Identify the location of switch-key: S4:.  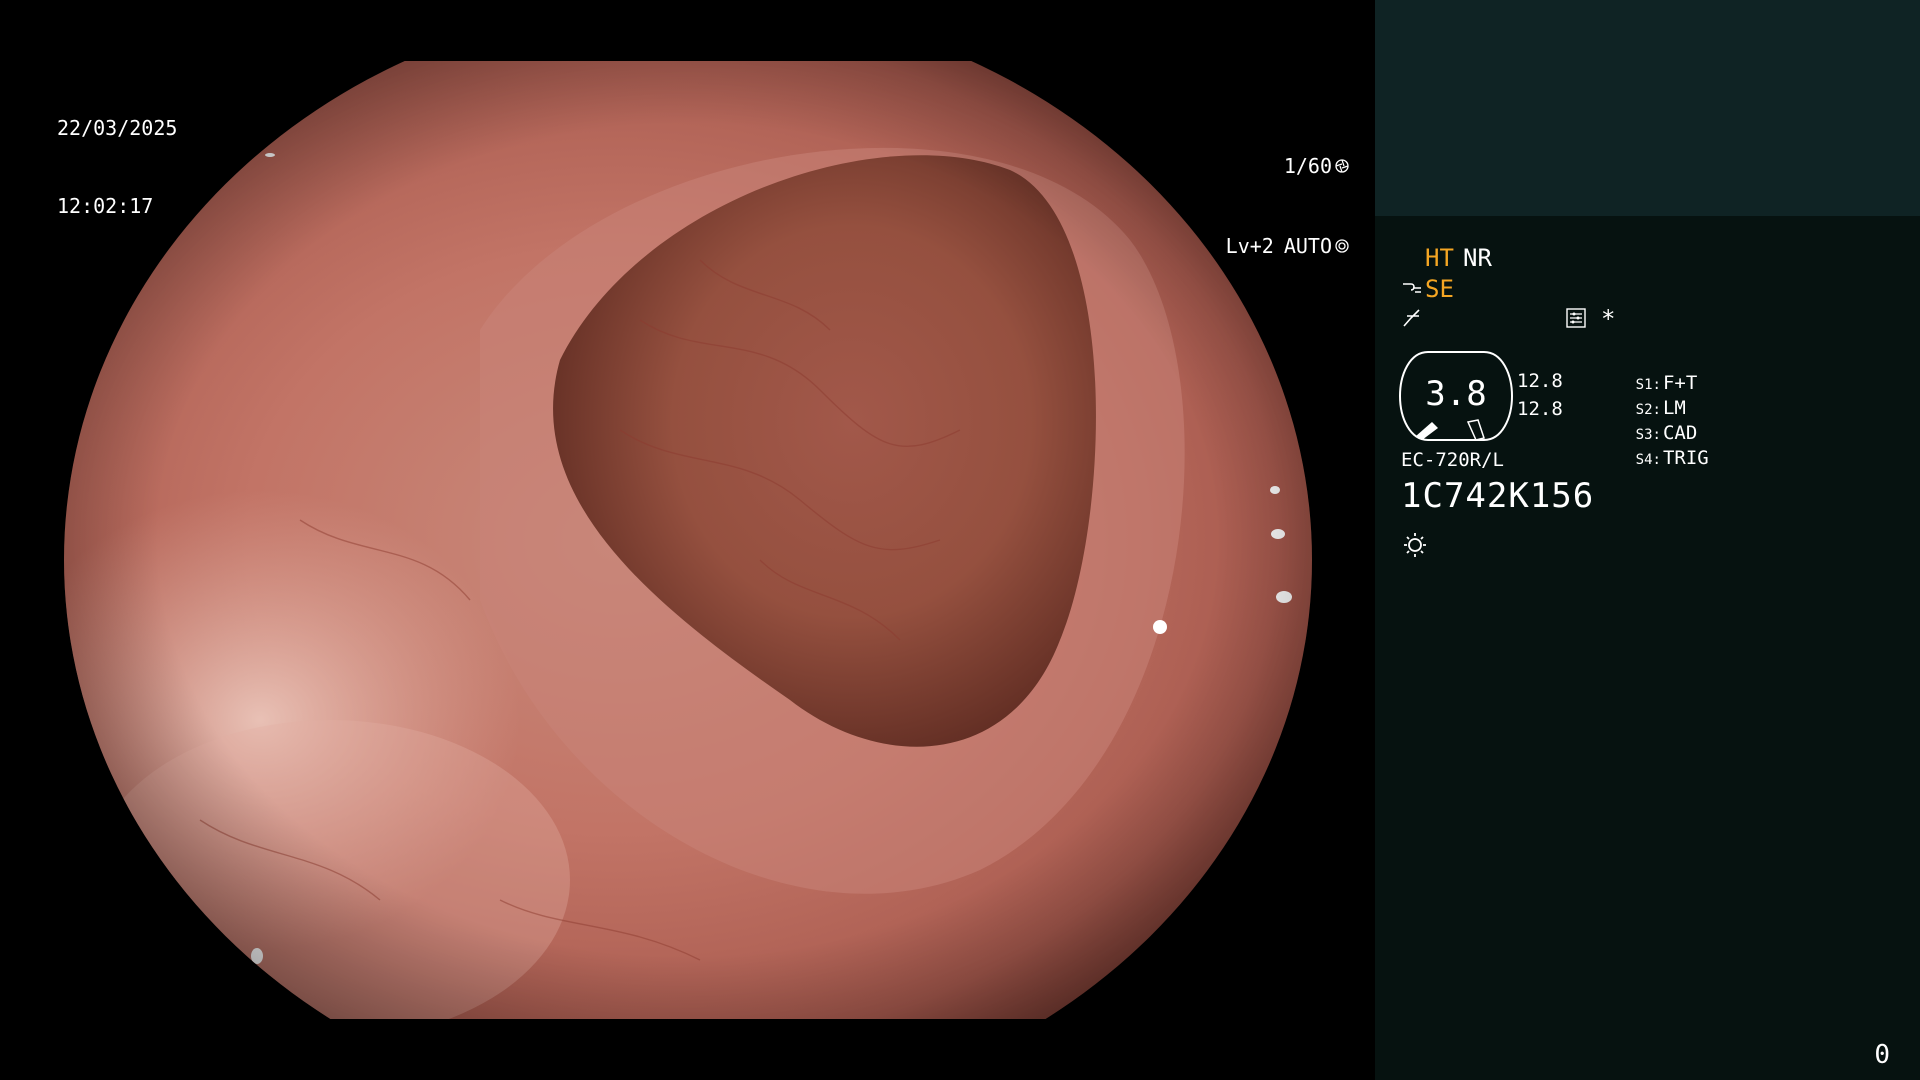
(1648, 460).